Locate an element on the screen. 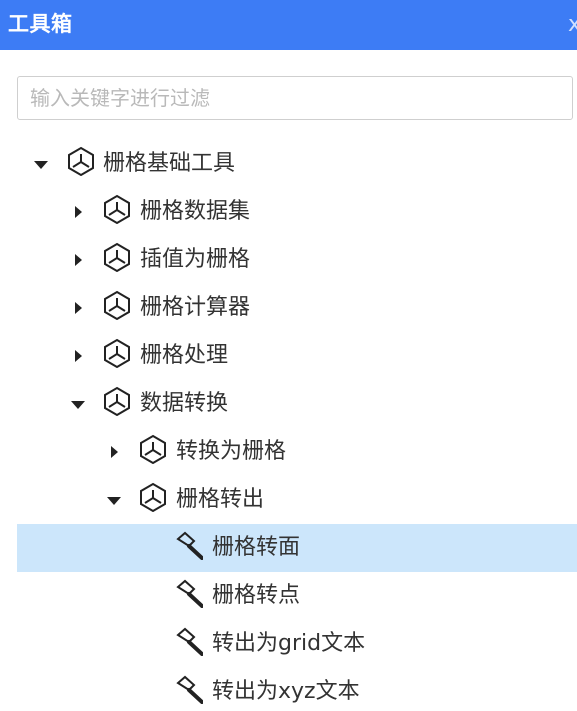 Image resolution: width=577 pixels, height=711 pixels. tree-node-convert-to-raster: 转换为栅格 is located at coordinates (297, 452).